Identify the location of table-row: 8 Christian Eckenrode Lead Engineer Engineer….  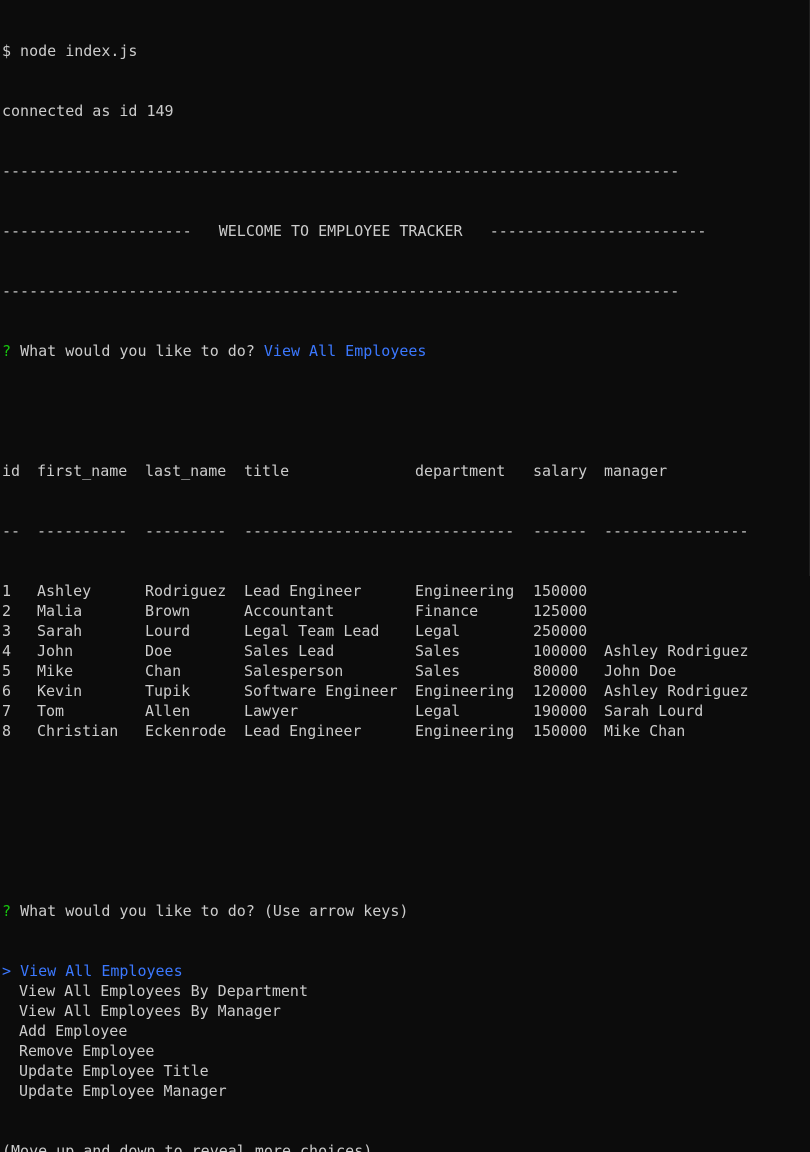
(405, 731).